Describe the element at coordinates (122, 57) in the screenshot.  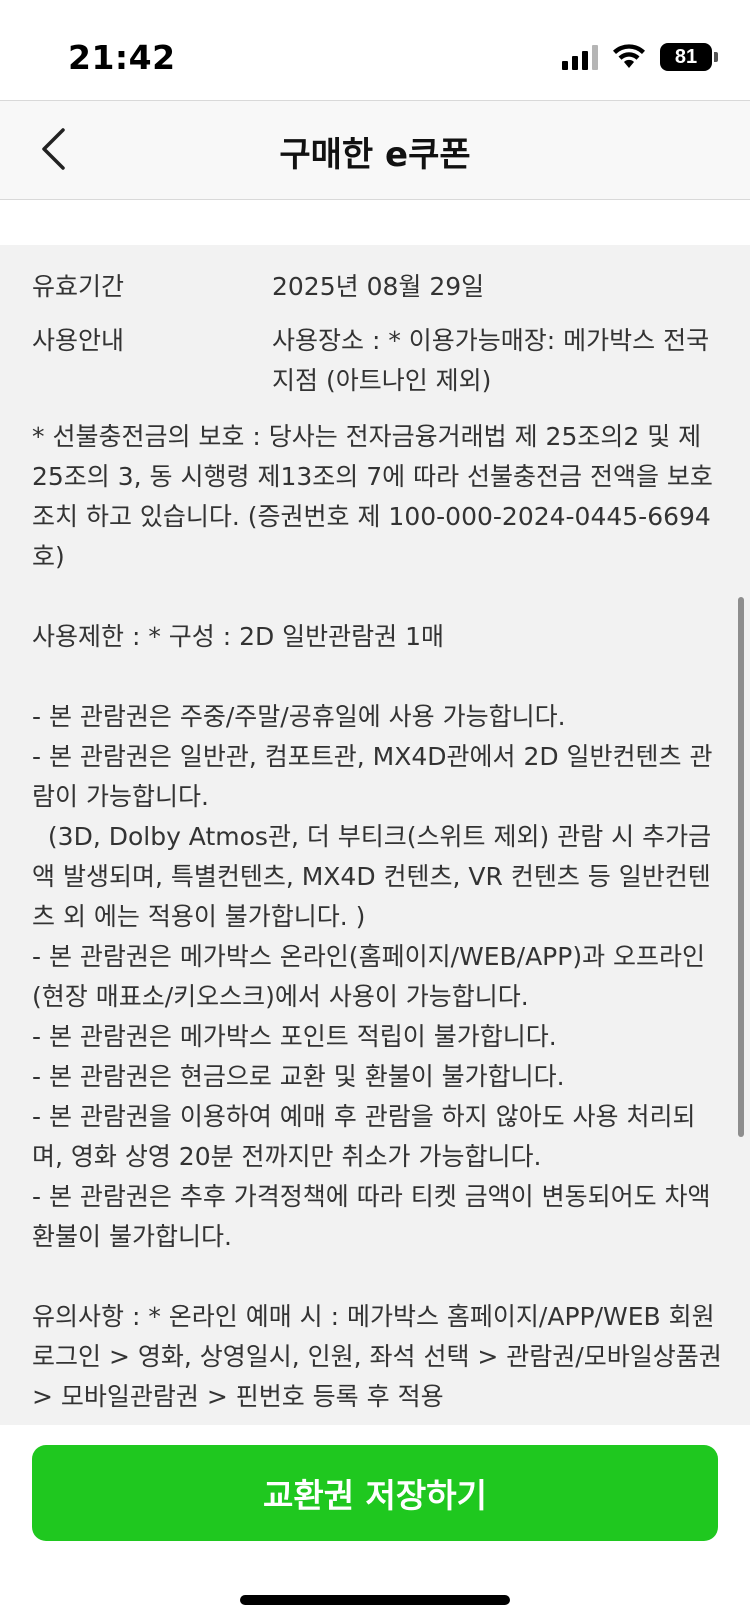
I see `status-time: 21:42` at that location.